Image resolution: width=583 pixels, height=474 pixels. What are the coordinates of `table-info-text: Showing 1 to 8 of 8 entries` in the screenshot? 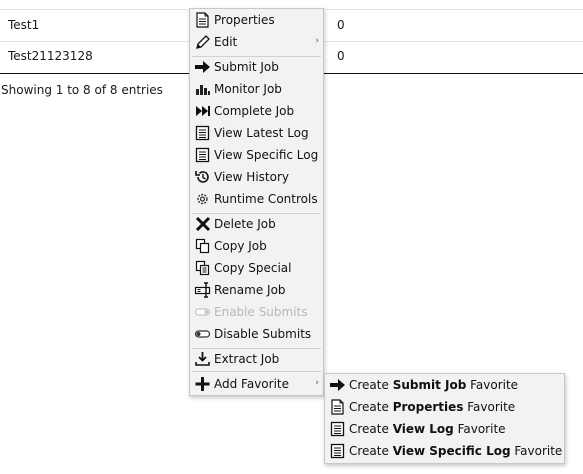 It's located at (82, 90).